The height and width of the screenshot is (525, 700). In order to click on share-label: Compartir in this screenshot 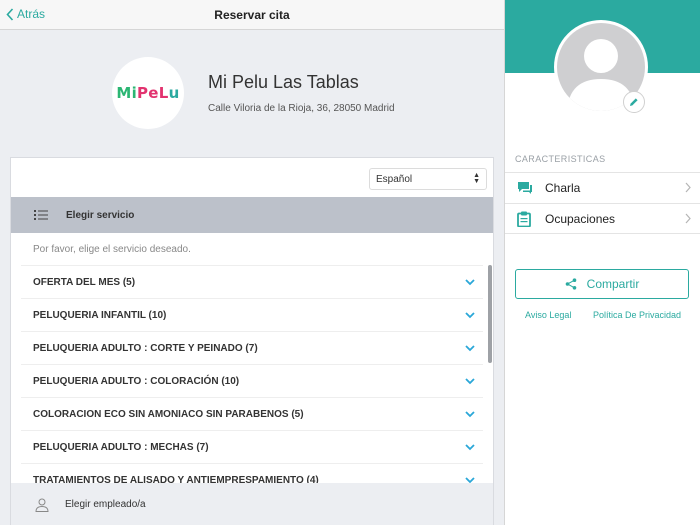, I will do `click(613, 284)`.